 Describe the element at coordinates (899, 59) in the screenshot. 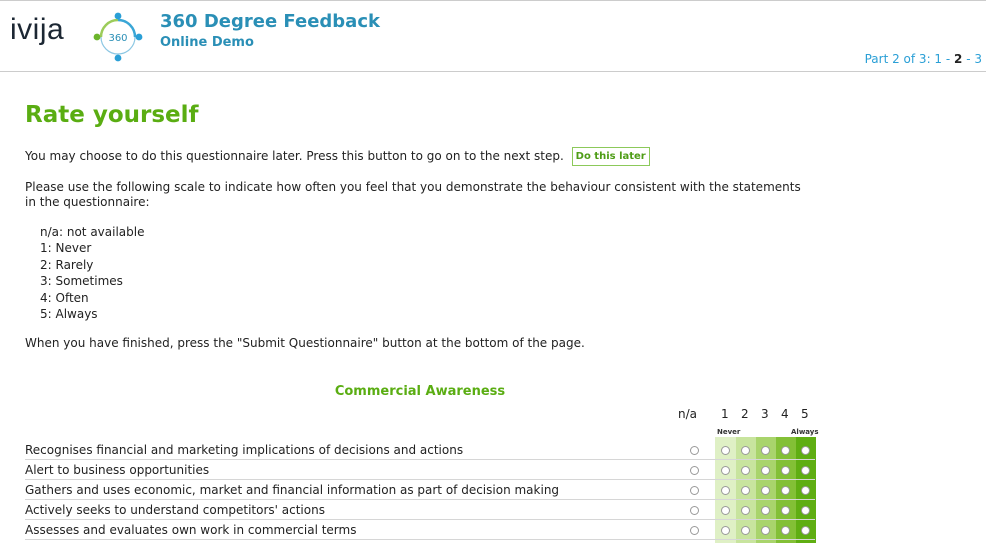

I see `progress-label: Part 2 of 3:` at that location.